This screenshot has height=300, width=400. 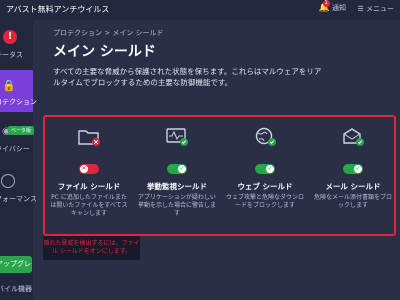 What do you see at coordinates (177, 137) in the screenshot?
I see `behavior-monitor-icon` at bounding box center [177, 137].